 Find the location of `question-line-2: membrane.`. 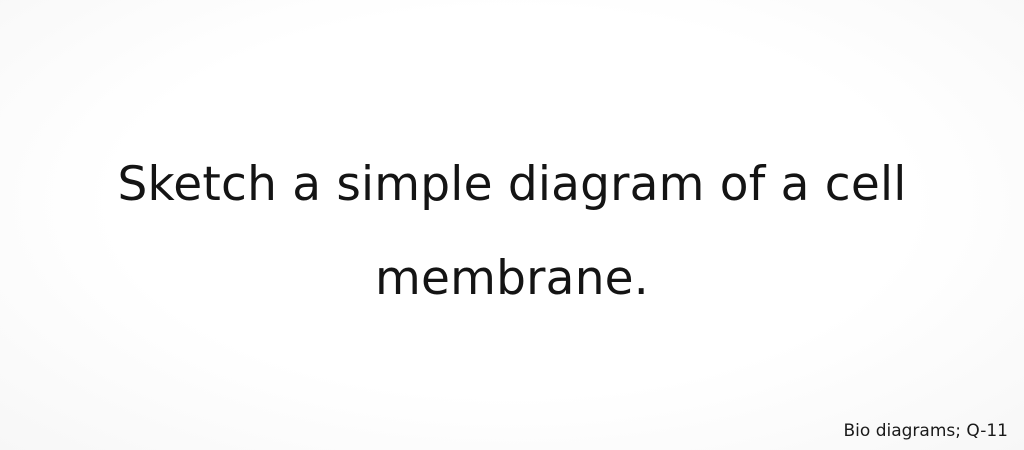

question-line-2: membrane. is located at coordinates (512, 278).